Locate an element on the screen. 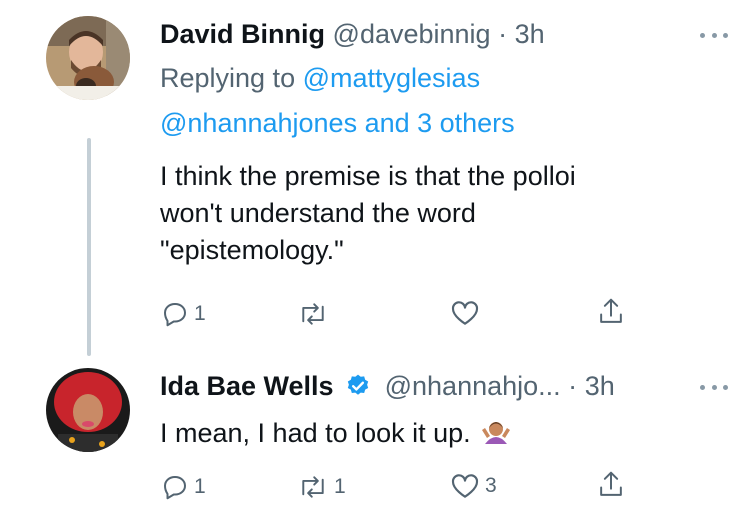  retweet-button is located at coordinates (315, 314).